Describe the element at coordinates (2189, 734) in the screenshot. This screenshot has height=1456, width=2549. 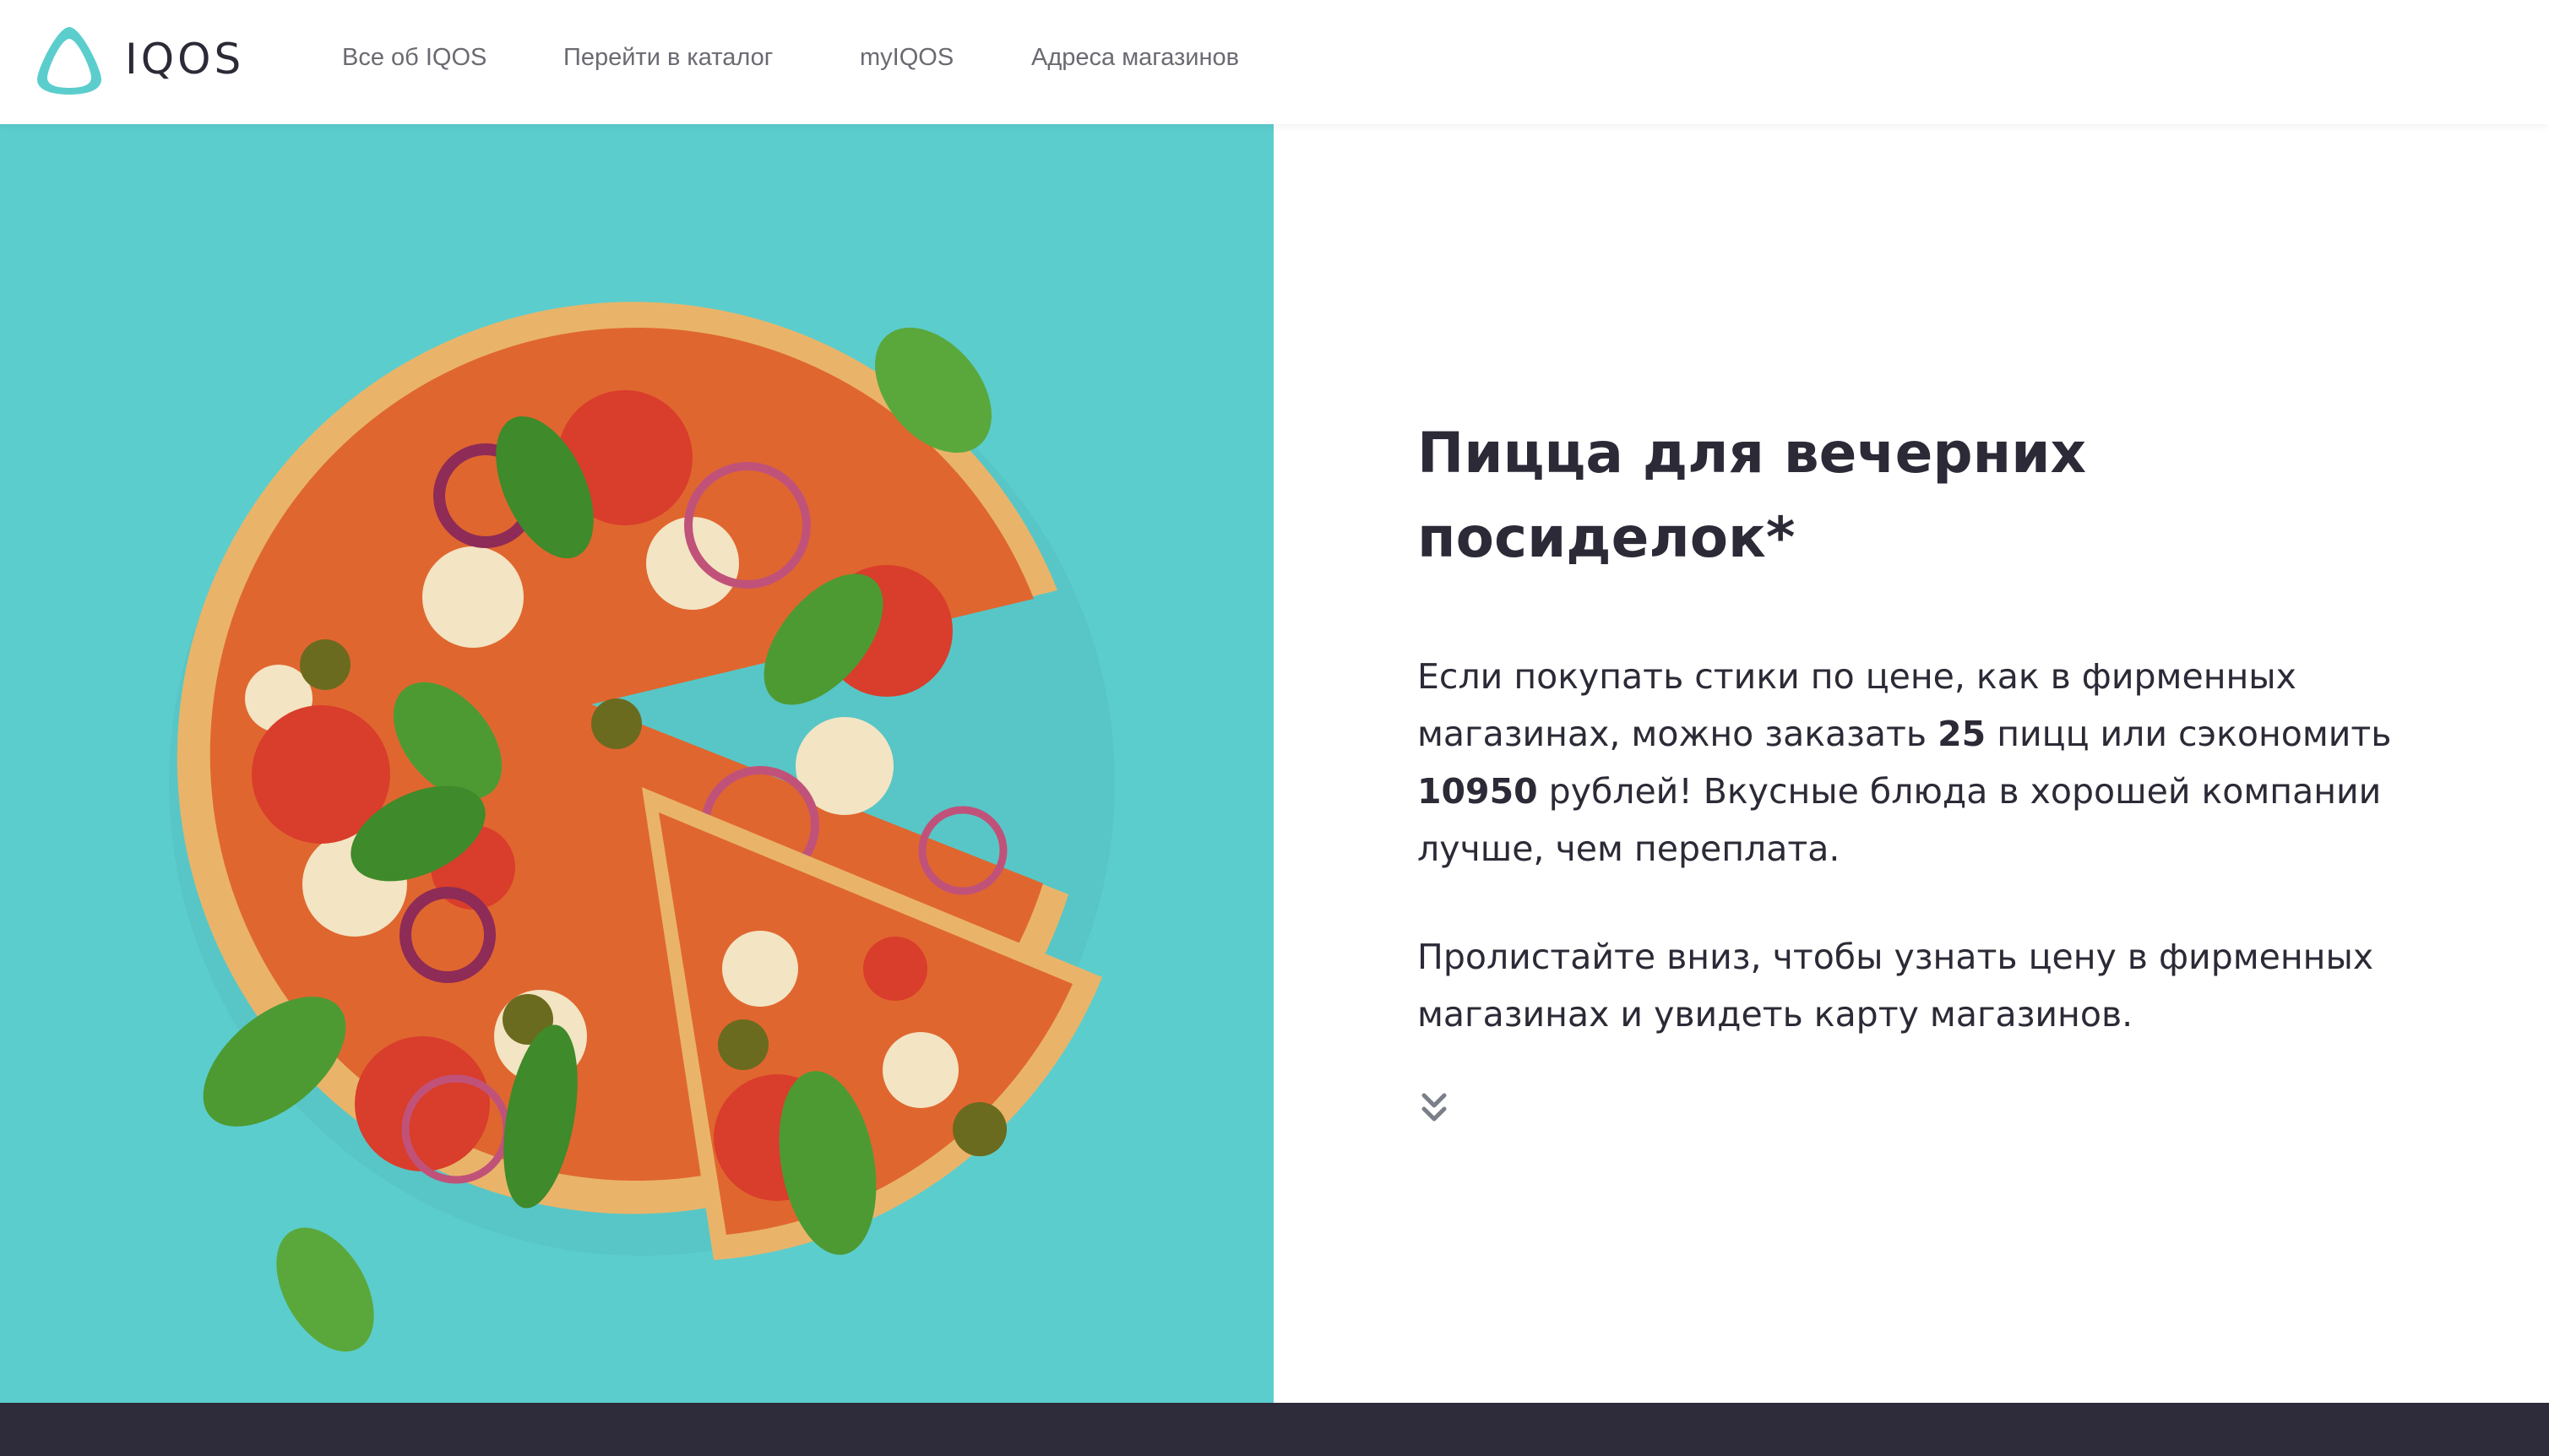
I see `intro-text-2: пицц или сэкономить` at that location.